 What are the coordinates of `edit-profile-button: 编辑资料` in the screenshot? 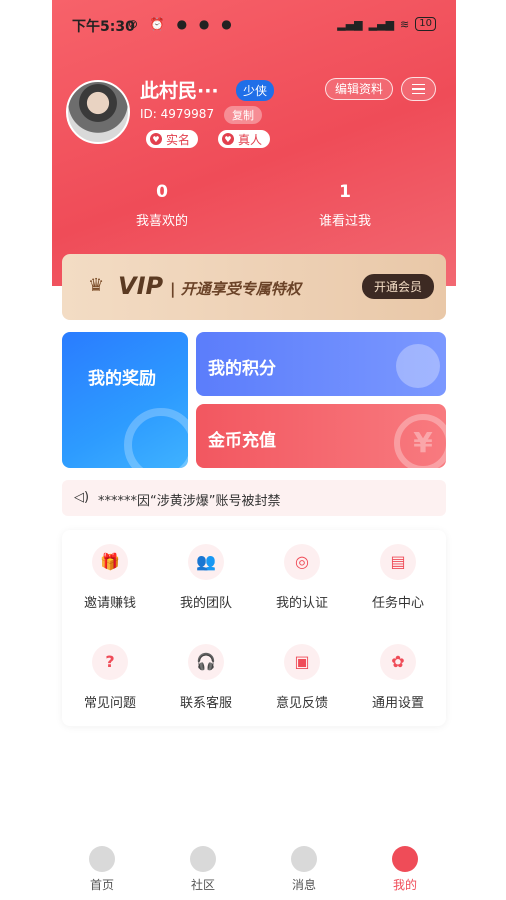 It's located at (359, 89).